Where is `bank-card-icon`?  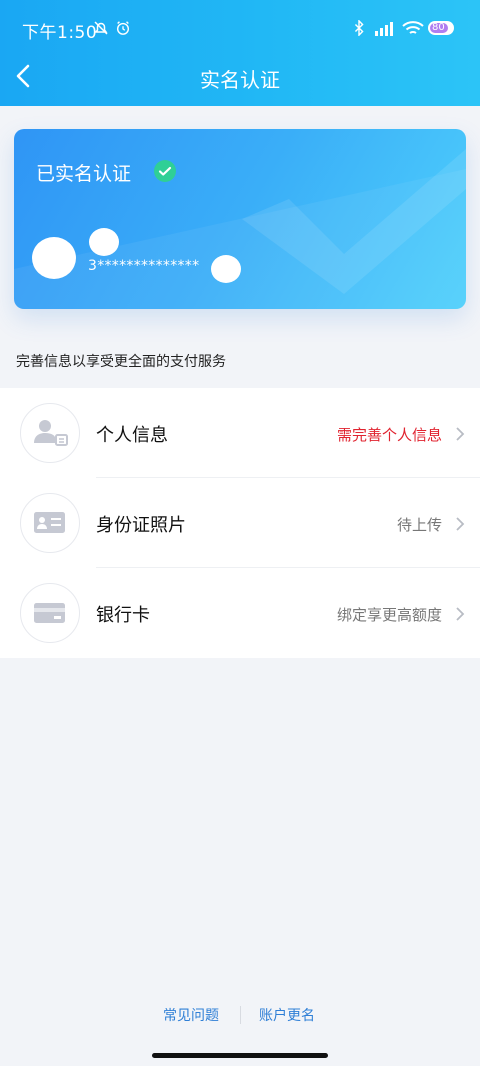 bank-card-icon is located at coordinates (50, 613).